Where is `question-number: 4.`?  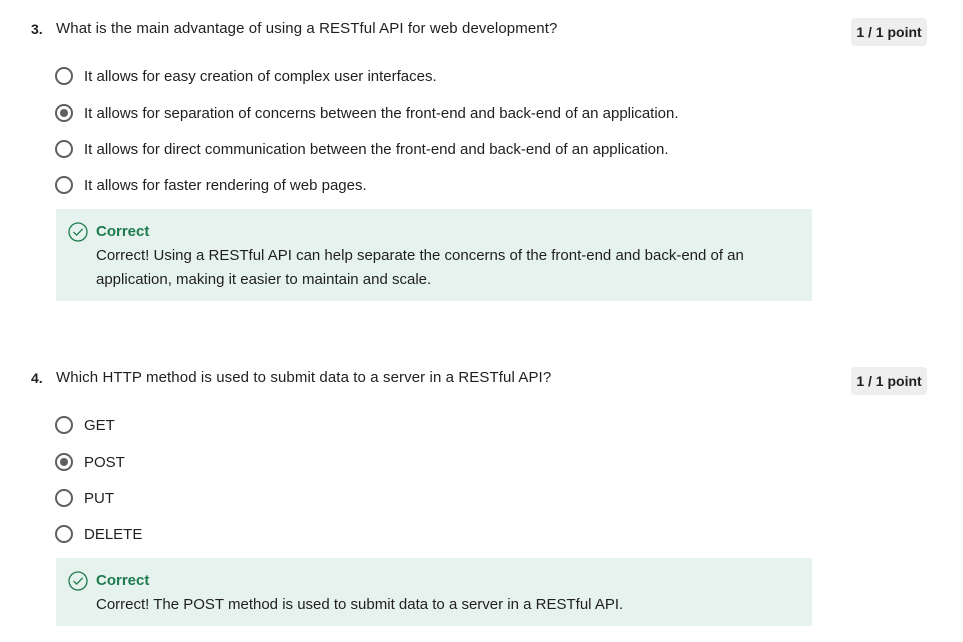
question-number: 4. is located at coordinates (37, 378).